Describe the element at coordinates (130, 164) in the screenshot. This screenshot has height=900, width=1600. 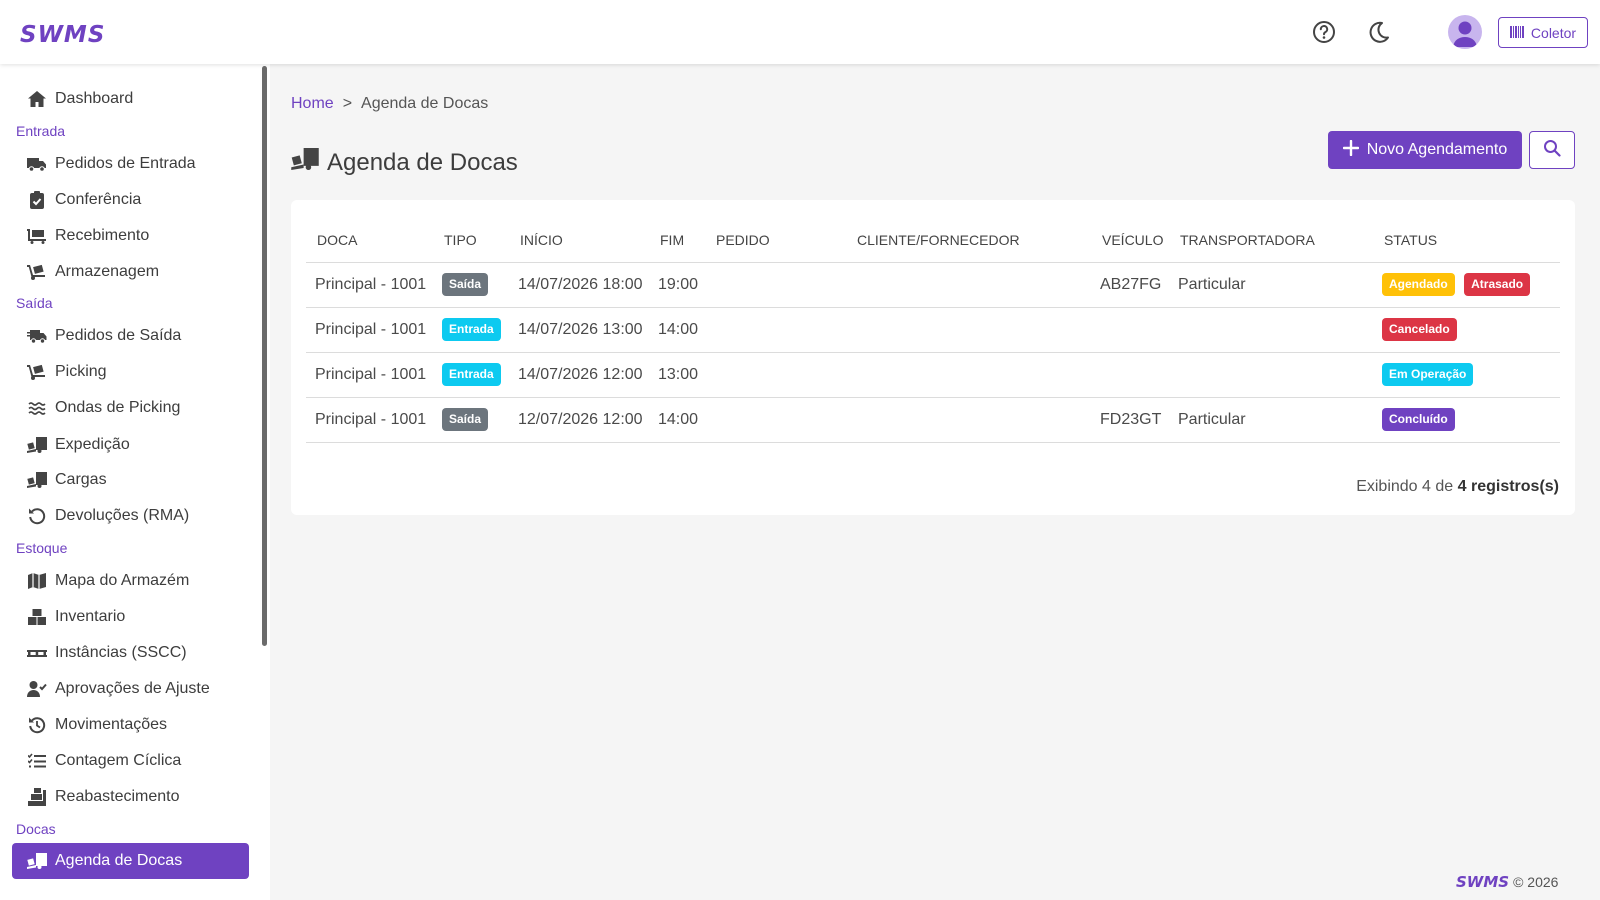
I see `sidebar-item-pedidos-entrada: Pedidos de Entrada` at that location.